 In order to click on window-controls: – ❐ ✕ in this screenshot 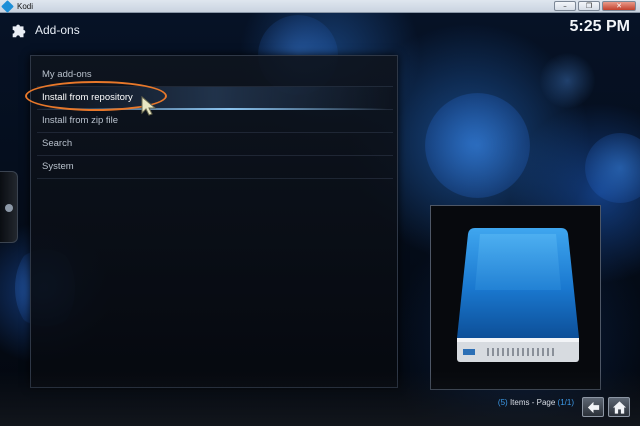, I will do `click(595, 6)`.